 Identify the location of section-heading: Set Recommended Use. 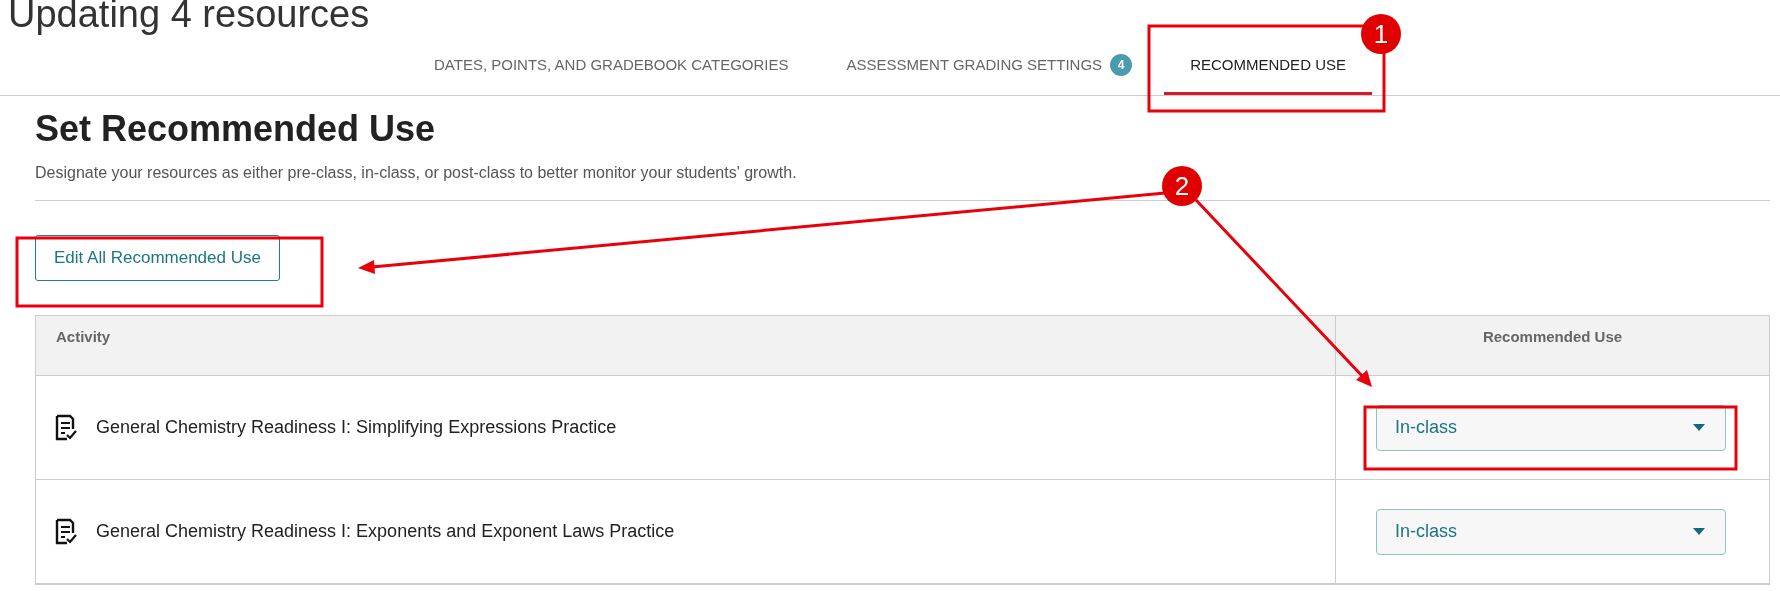
(236, 129).